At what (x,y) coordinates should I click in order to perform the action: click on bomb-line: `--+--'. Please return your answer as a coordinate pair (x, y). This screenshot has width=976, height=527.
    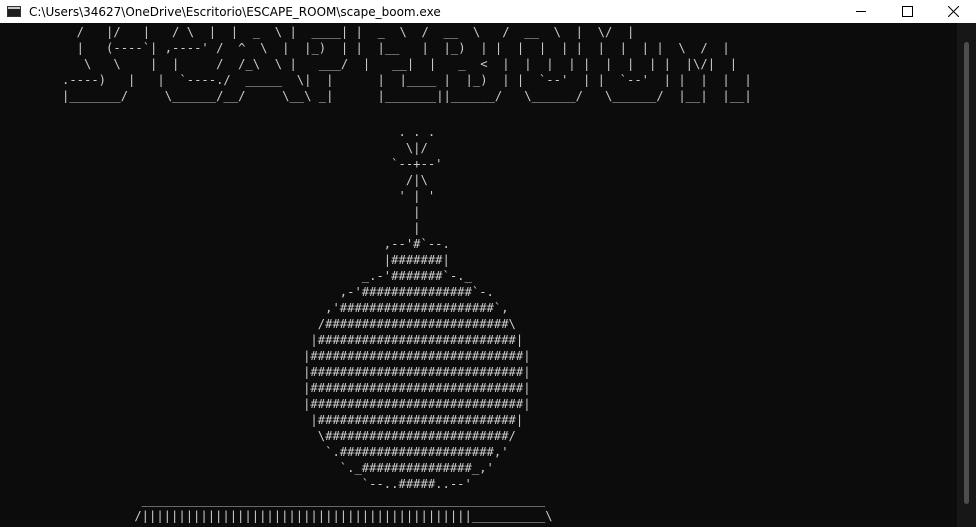
    Looking at the image, I should click on (285, 164).